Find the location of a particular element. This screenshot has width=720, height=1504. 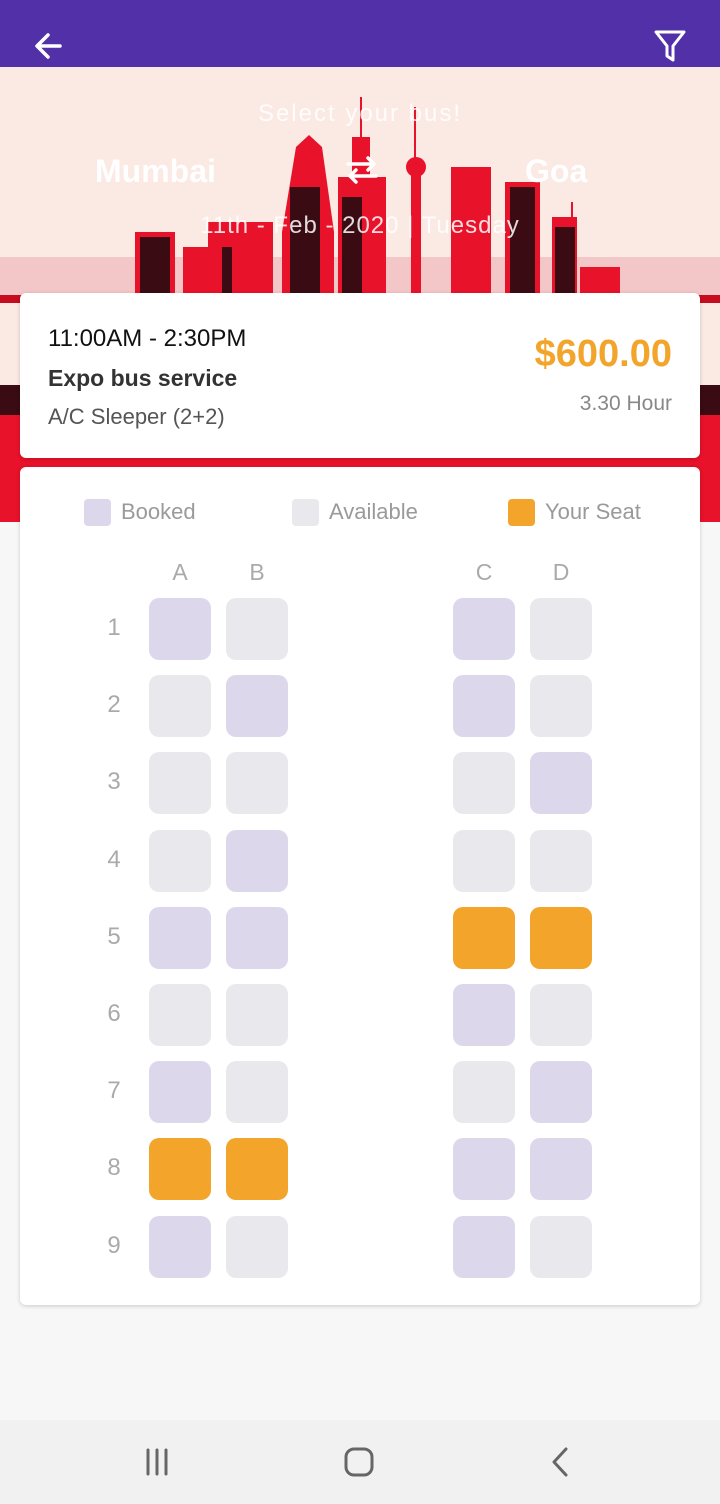

seat-d7 is located at coordinates (561, 1092).